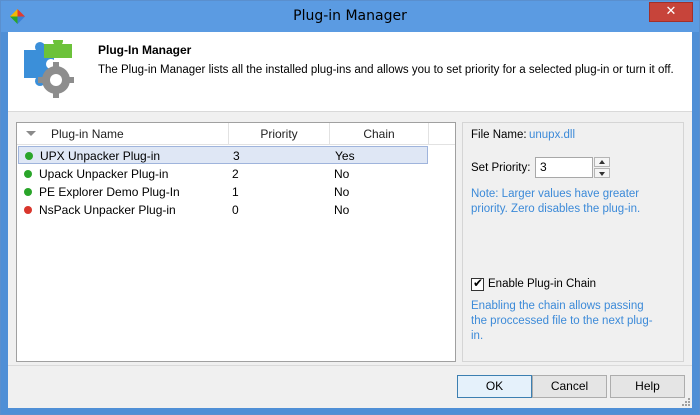  I want to click on list-row: UPX Unpacker Plug-in 3 Yes, so click(223, 155).